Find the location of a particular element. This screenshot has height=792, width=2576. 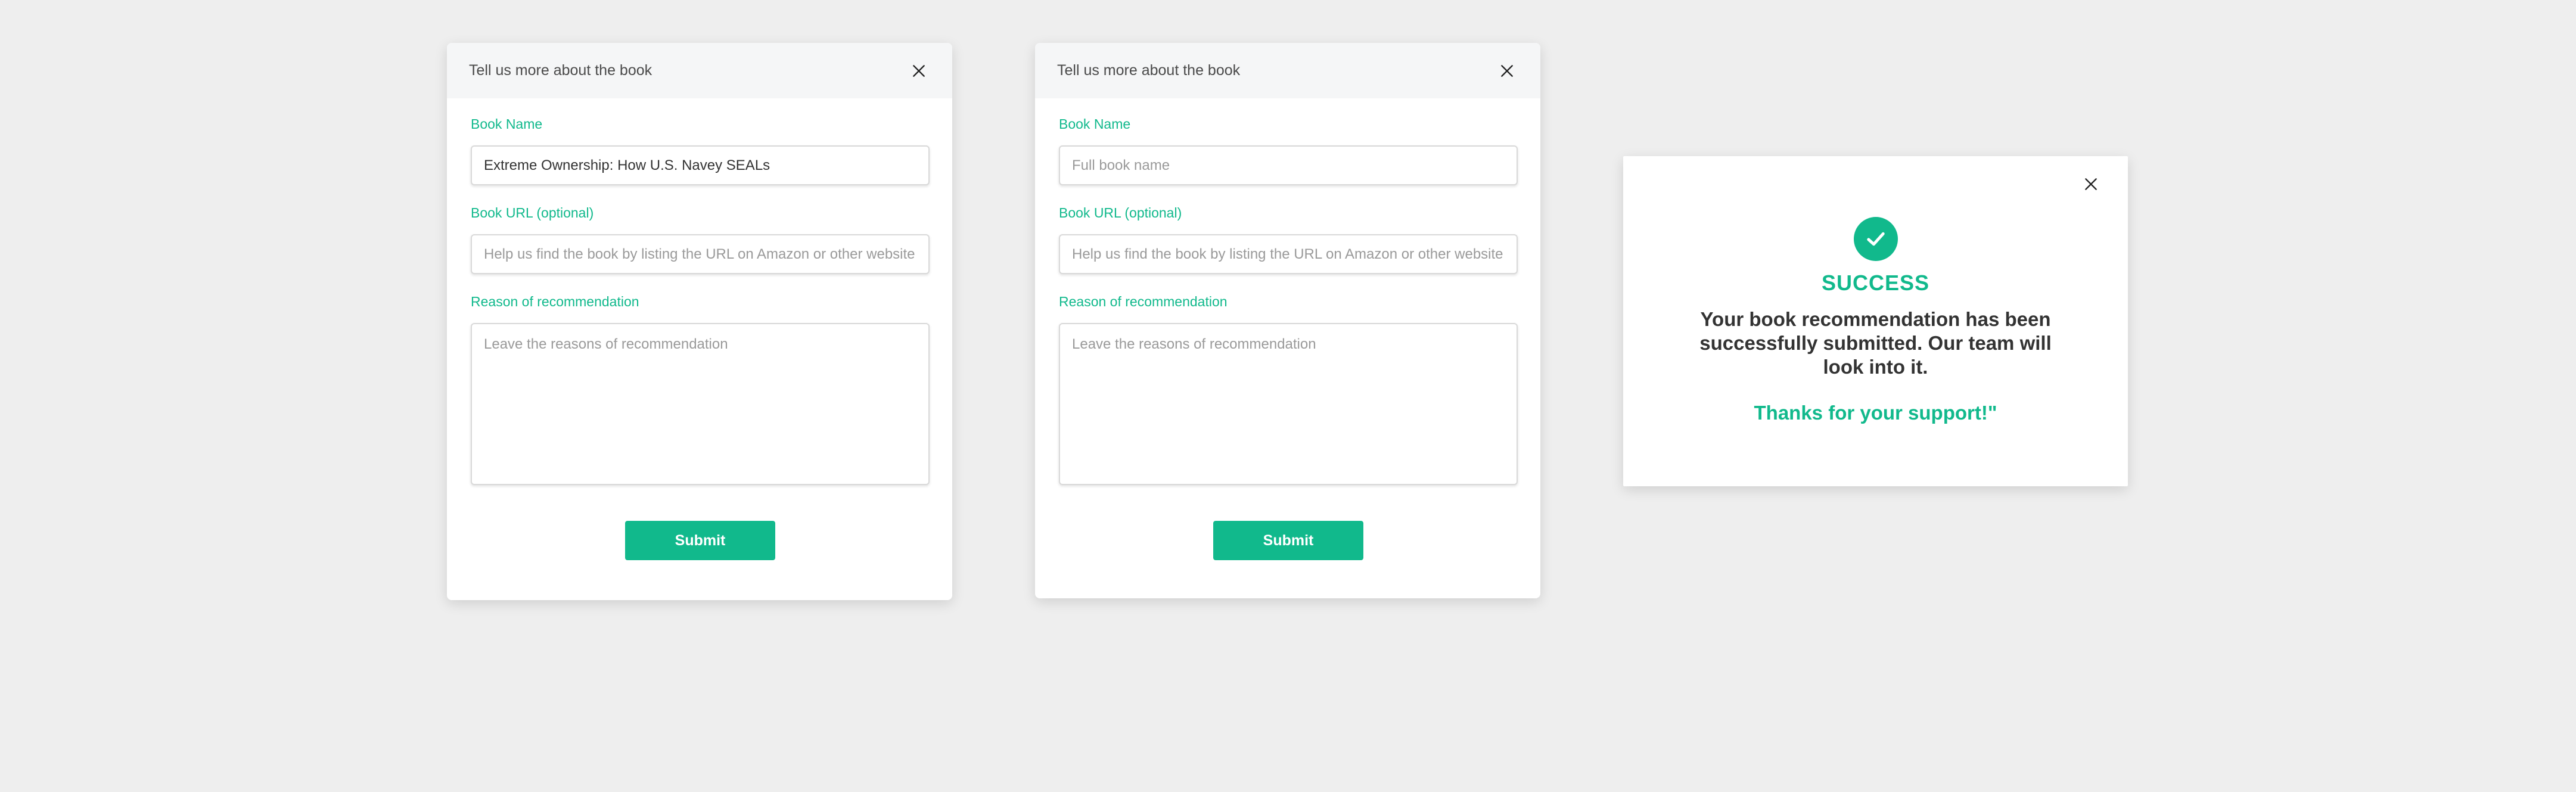

checkmark-icon is located at coordinates (1875, 239).